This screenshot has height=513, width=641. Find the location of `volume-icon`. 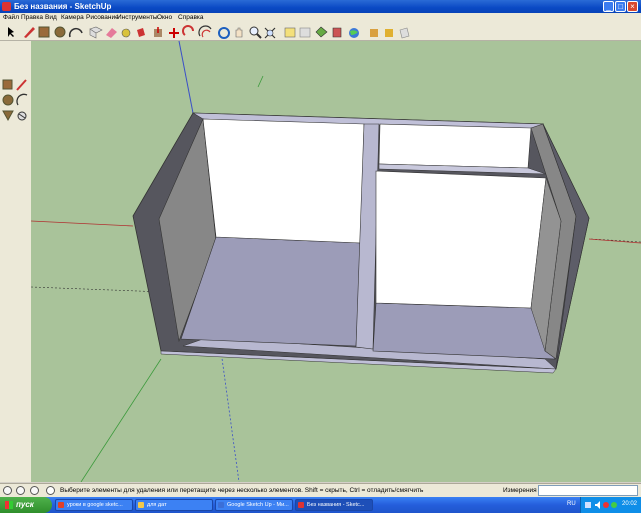

volume-icon is located at coordinates (597, 505).